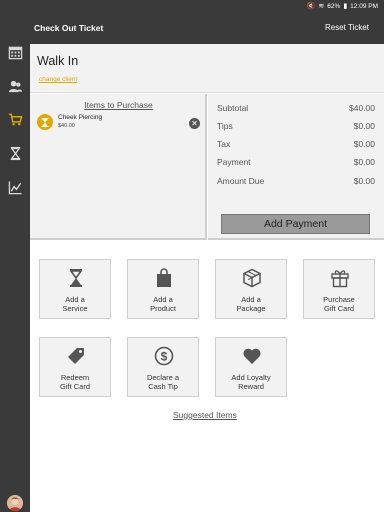  What do you see at coordinates (76, 356) in the screenshot?
I see `tag-icon` at bounding box center [76, 356].